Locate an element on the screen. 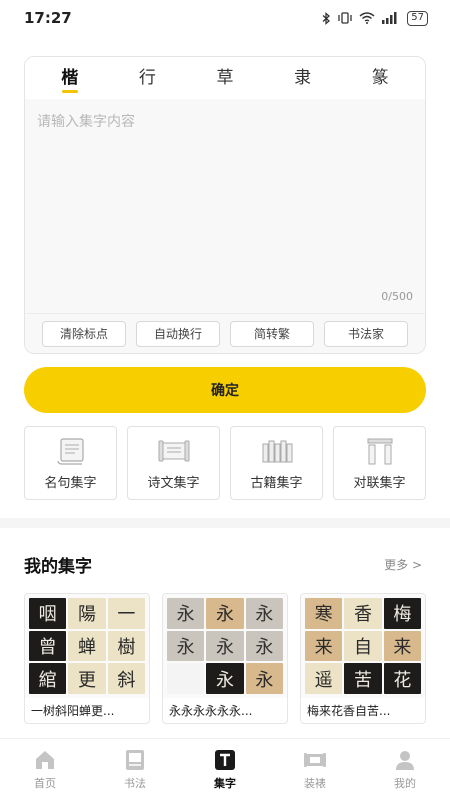  status-time: 17:27 is located at coordinates (48, 18).